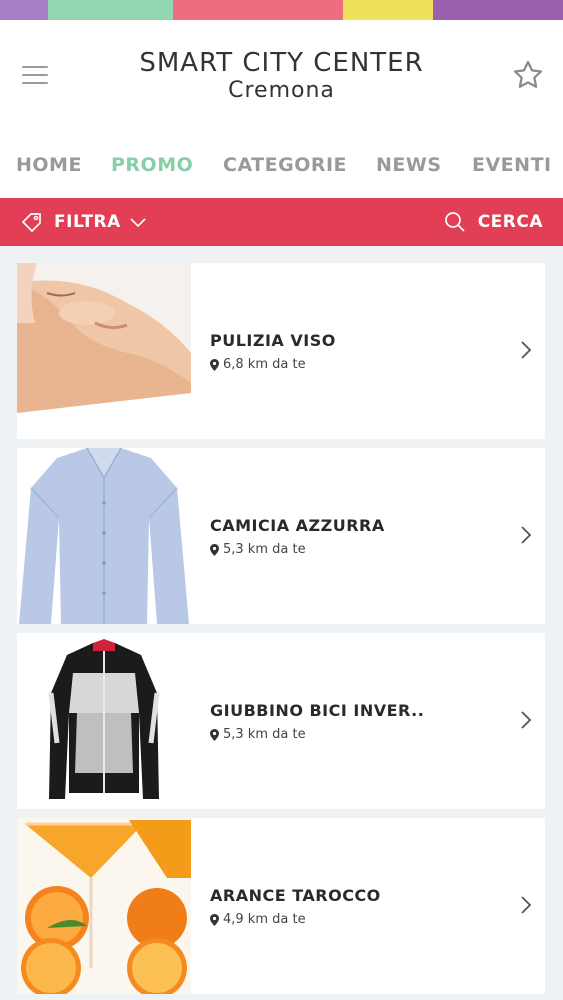  I want to click on cycling-jacket-photo, so click(104, 721).